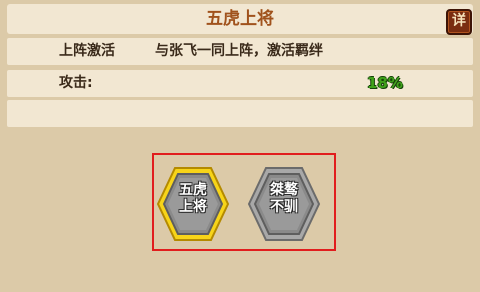  I want to click on attack-label: 攻击:, so click(76, 83).